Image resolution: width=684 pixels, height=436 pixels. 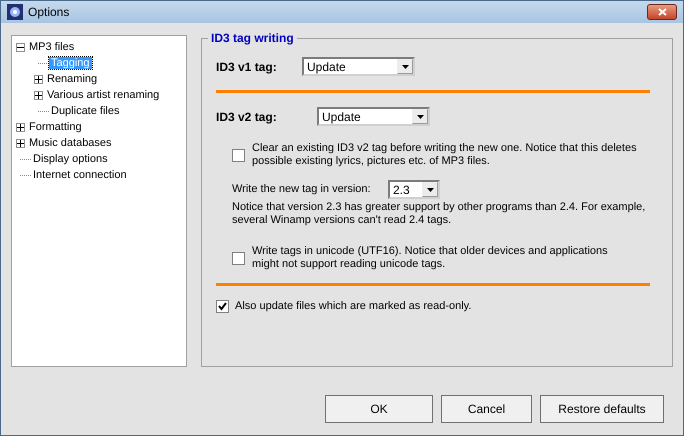 I want to click on tree-item: Music databases, so click(x=70, y=143).